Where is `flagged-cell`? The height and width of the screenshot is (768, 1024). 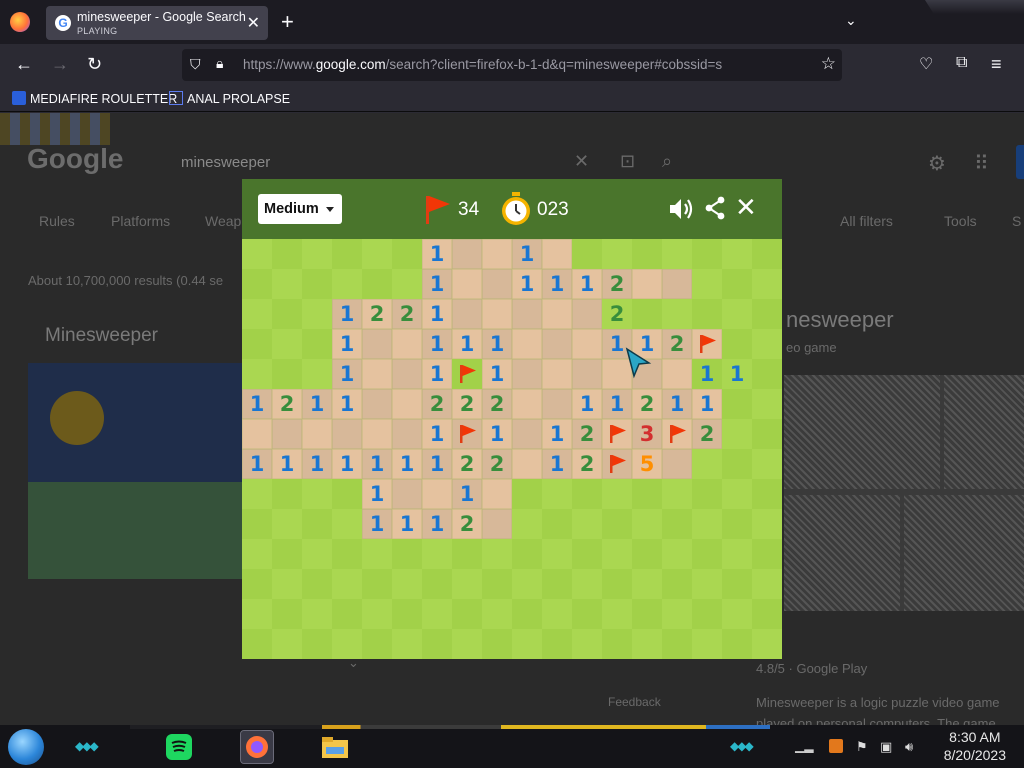
flagged-cell is located at coordinates (707, 344).